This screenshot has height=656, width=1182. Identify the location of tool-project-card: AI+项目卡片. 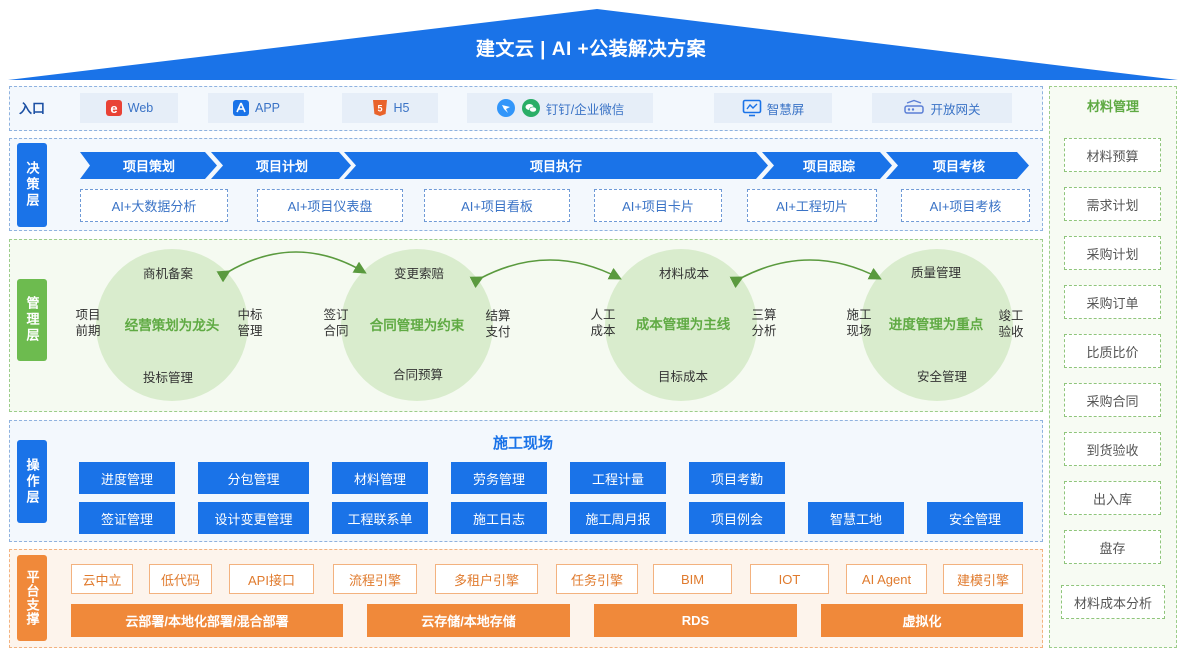
(658, 205).